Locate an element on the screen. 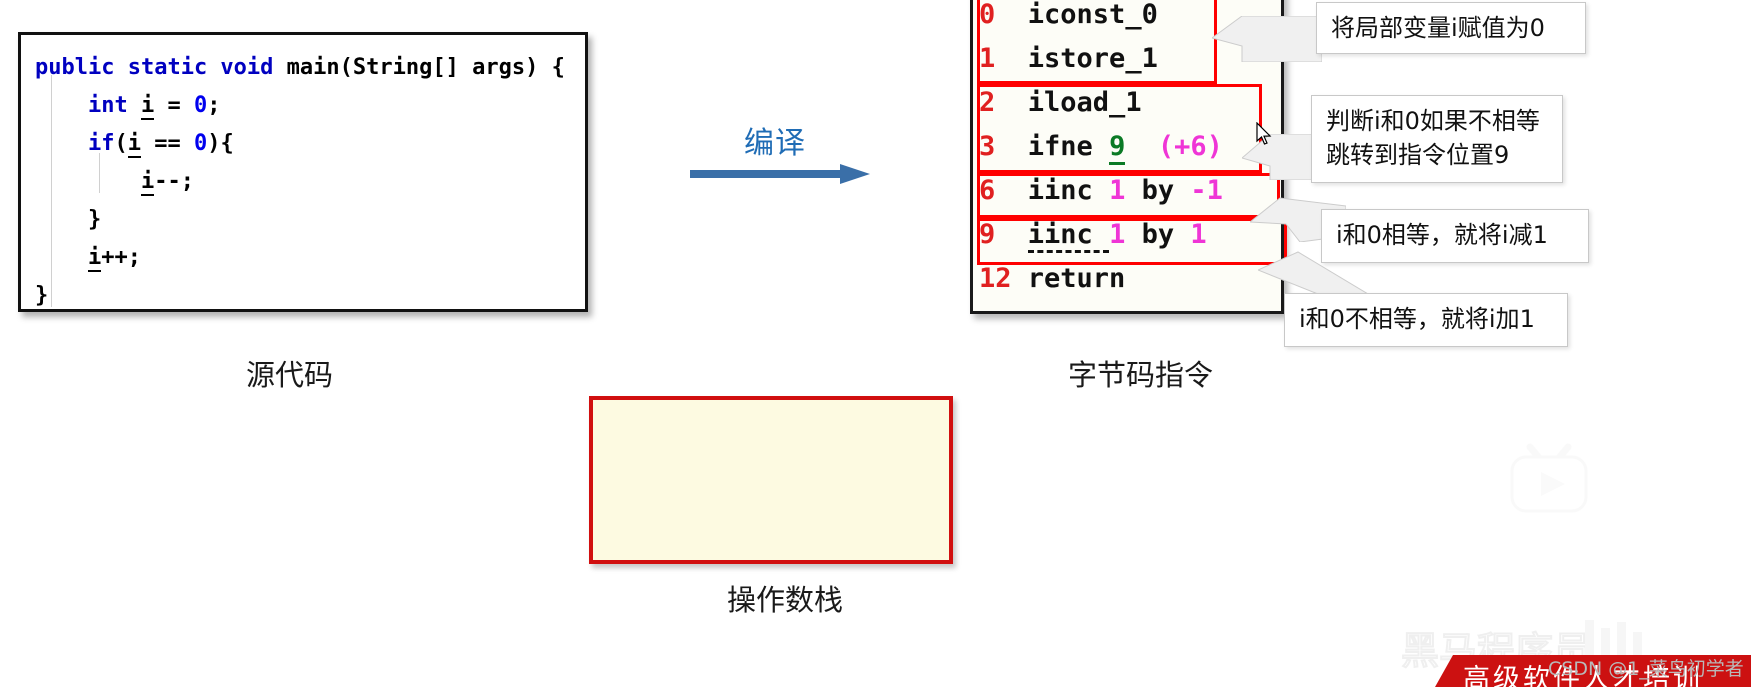 The height and width of the screenshot is (687, 1751). code-token: ){ is located at coordinates (220, 143).